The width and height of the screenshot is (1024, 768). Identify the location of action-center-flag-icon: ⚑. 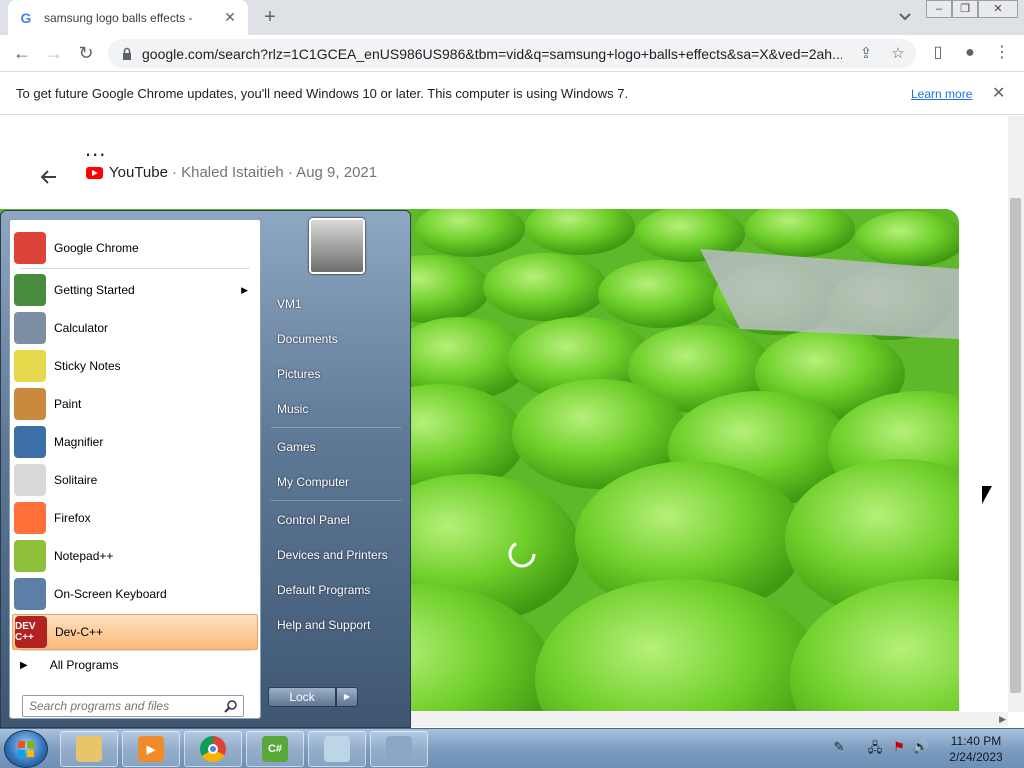
(899, 748).